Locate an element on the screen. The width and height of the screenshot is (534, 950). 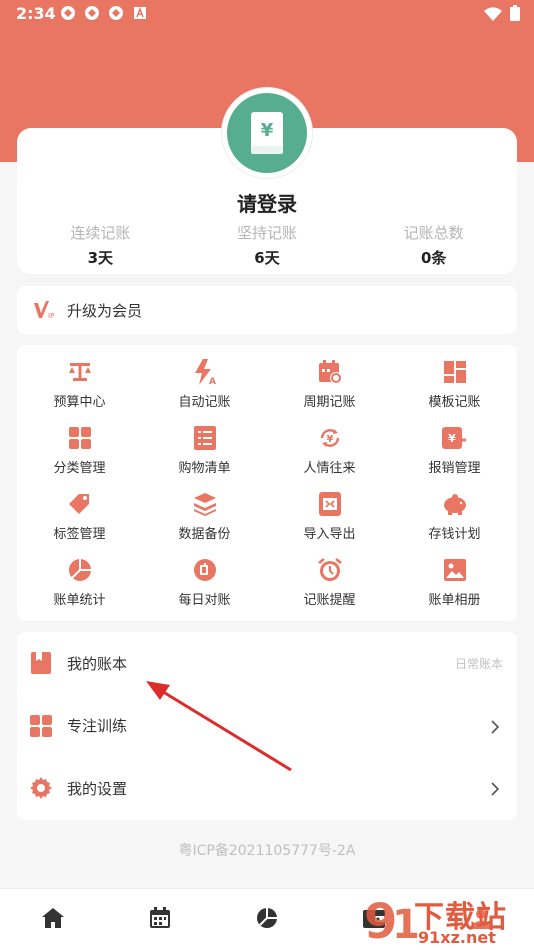
vip-label: 升级为会员 is located at coordinates (105, 310).